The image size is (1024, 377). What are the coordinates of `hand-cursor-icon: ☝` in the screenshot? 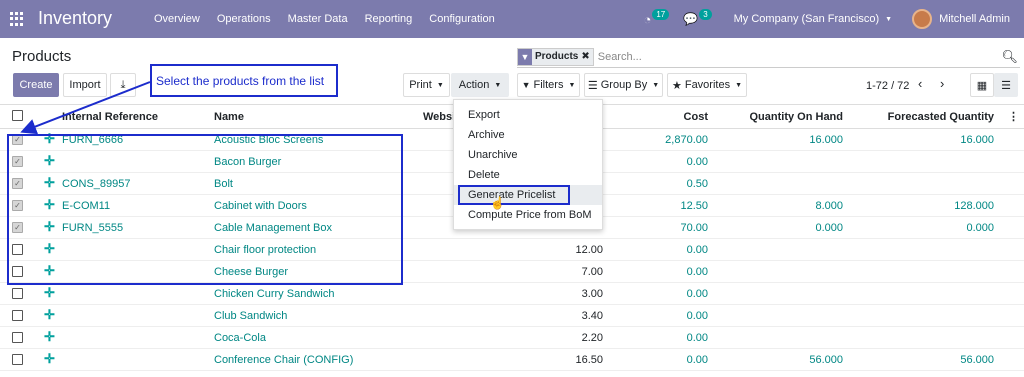 It's located at (497, 203).